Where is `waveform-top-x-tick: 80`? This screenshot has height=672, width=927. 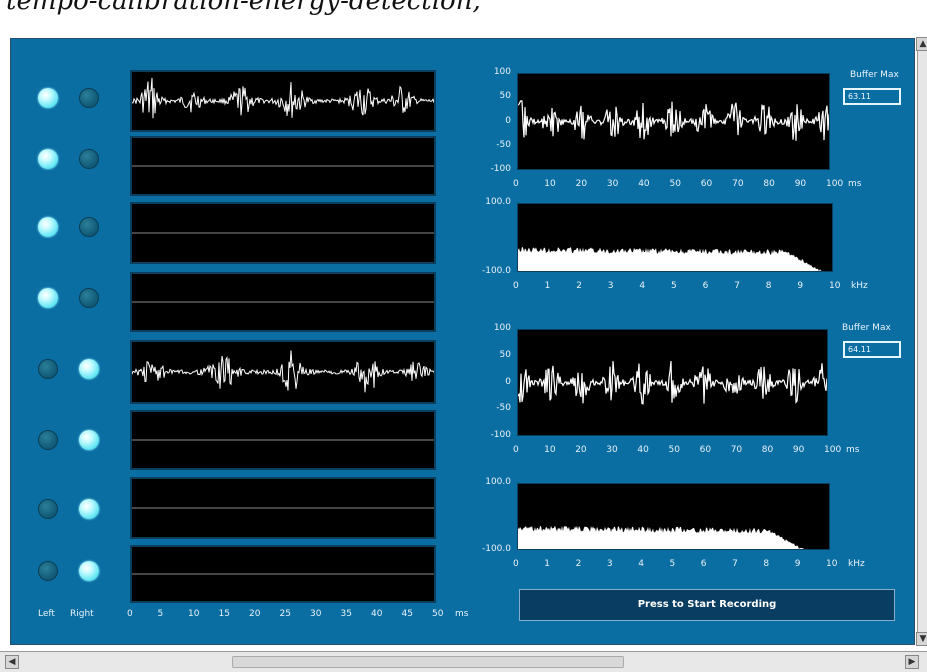
waveform-top-x-tick: 80 is located at coordinates (769, 184).